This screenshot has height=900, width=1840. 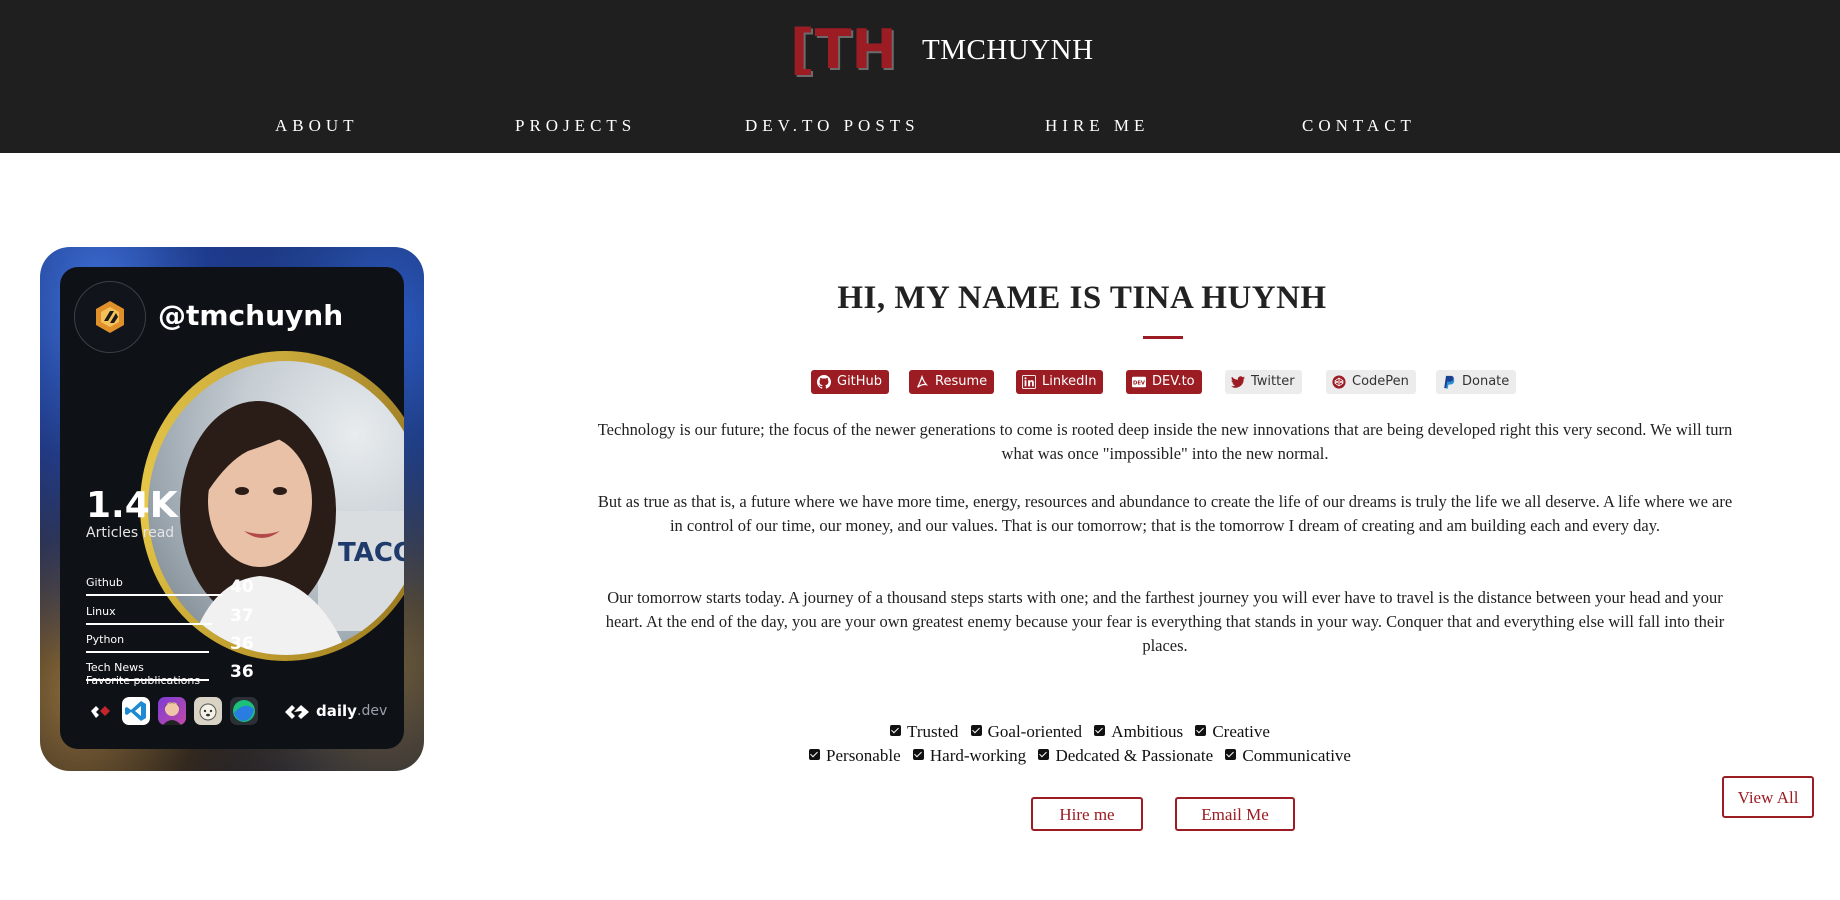 What do you see at coordinates (208, 711) in the screenshot?
I see `dog-publication-icon` at bounding box center [208, 711].